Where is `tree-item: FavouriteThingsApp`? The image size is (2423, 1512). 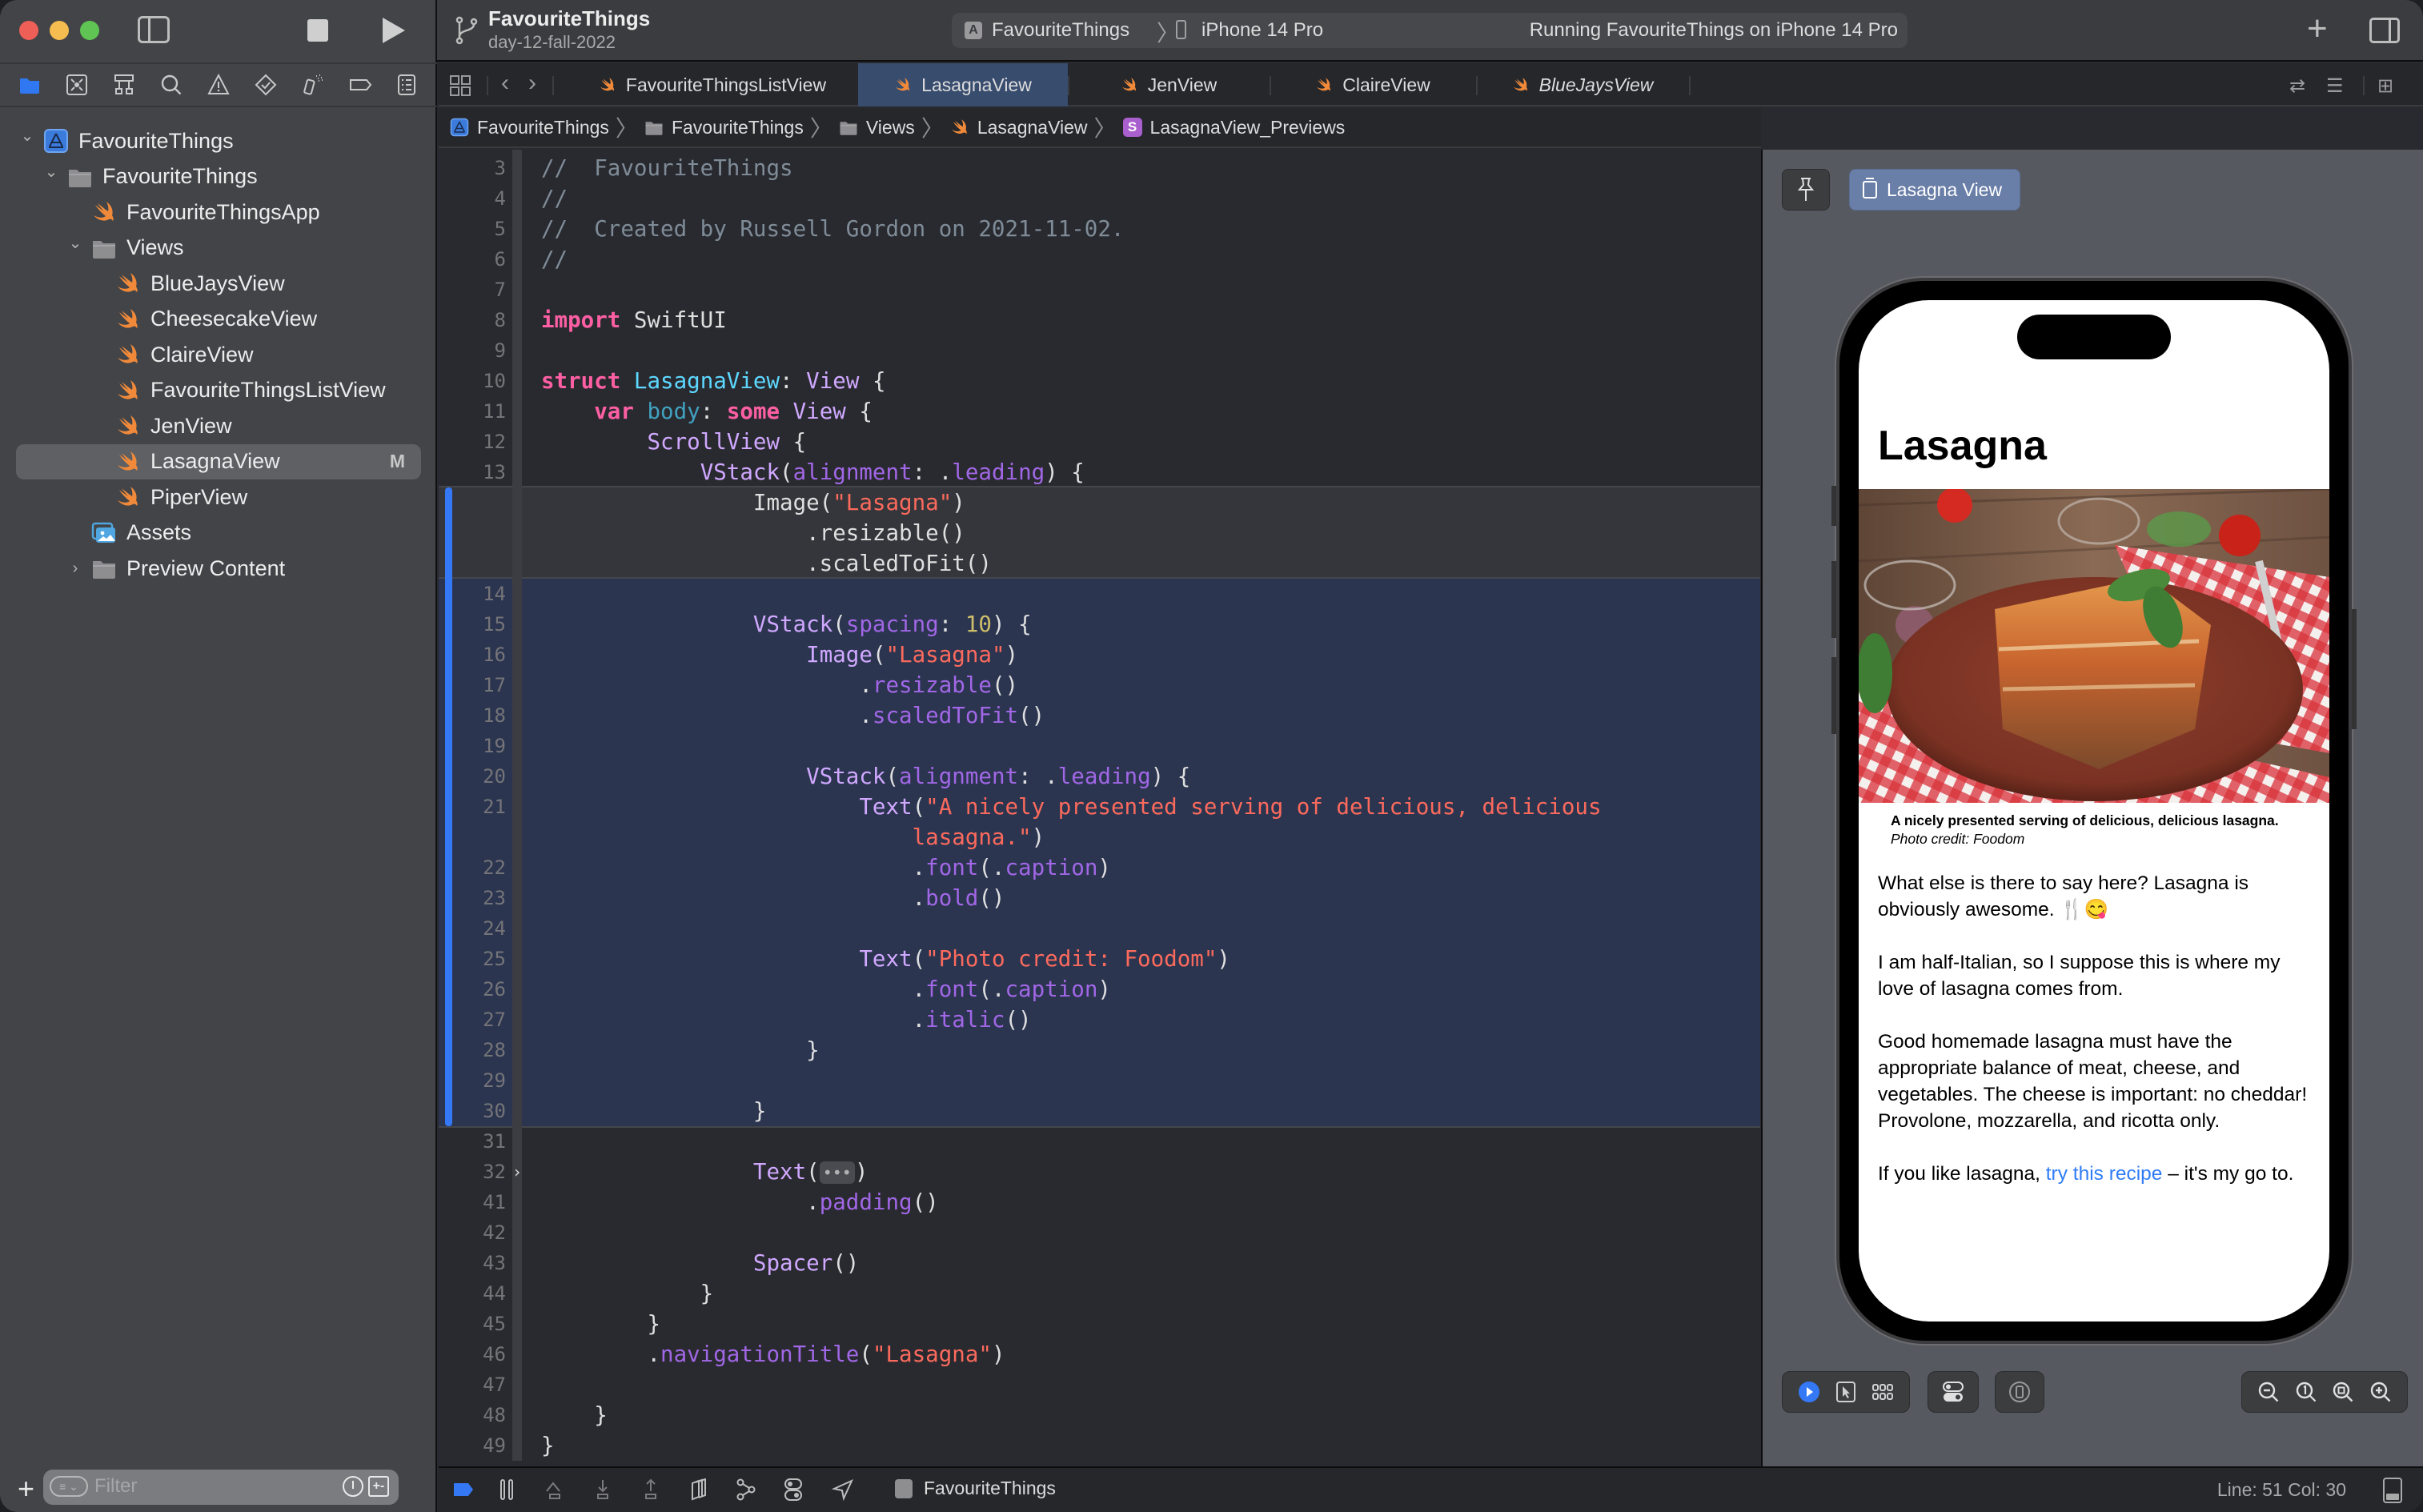 tree-item: FavouriteThingsApp is located at coordinates (218, 213).